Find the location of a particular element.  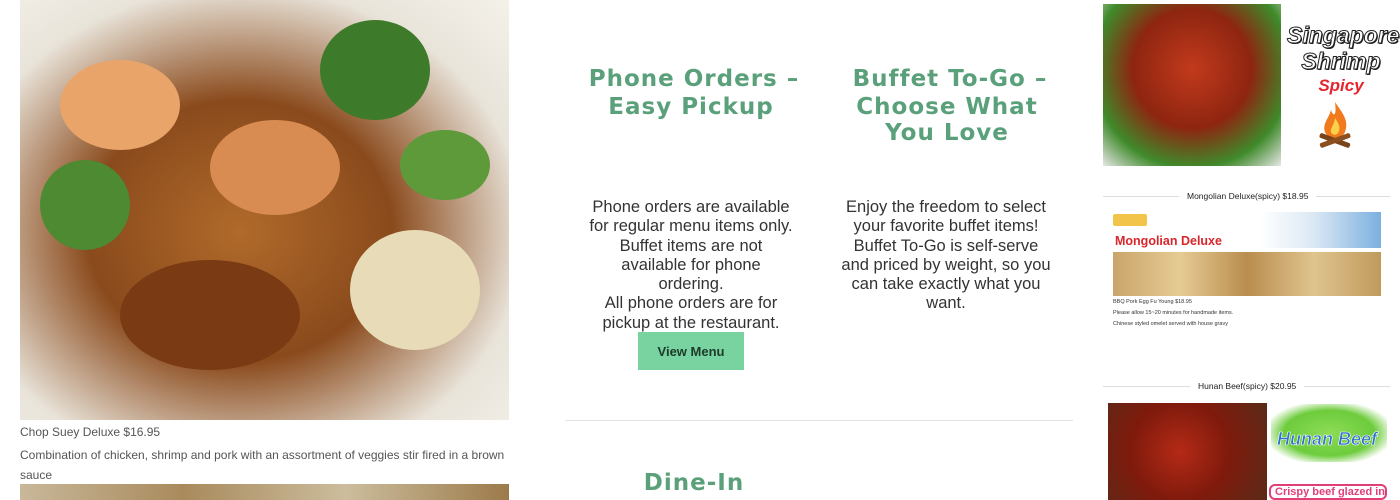

dine-in-heading: Dine-In Options is located at coordinates (691, 485).